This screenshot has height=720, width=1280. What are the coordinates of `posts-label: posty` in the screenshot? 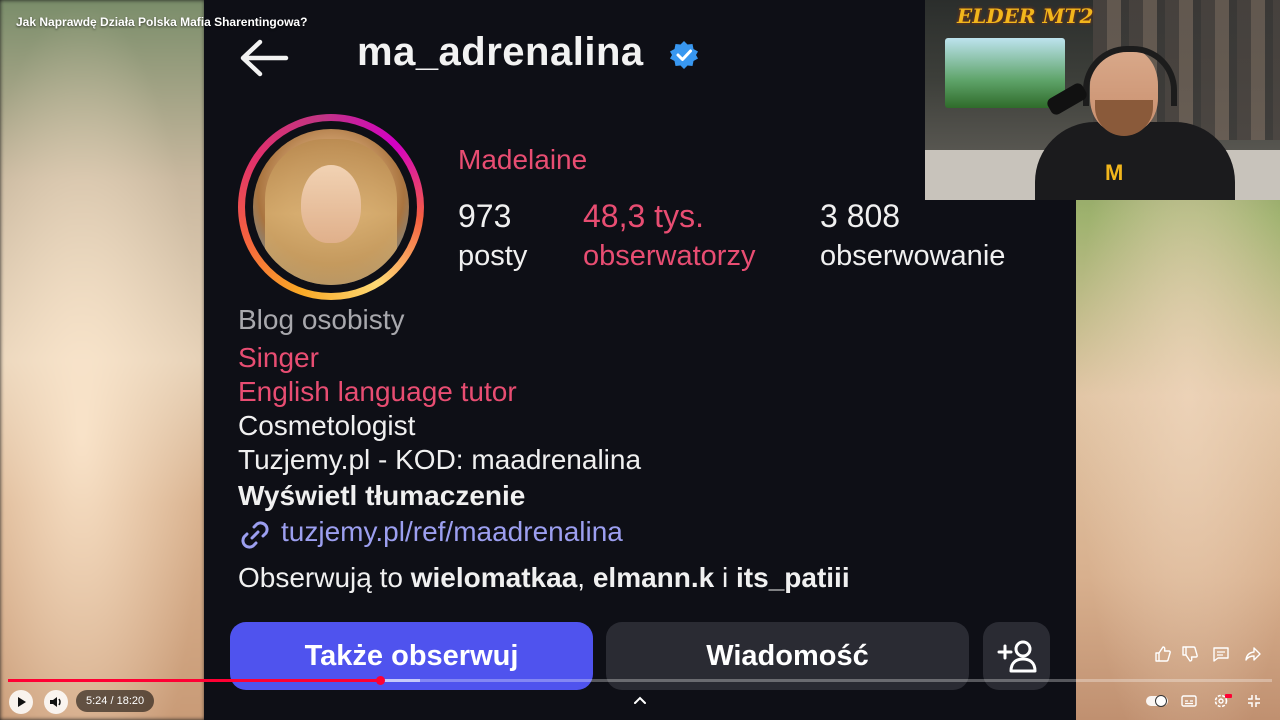 It's located at (492, 256).